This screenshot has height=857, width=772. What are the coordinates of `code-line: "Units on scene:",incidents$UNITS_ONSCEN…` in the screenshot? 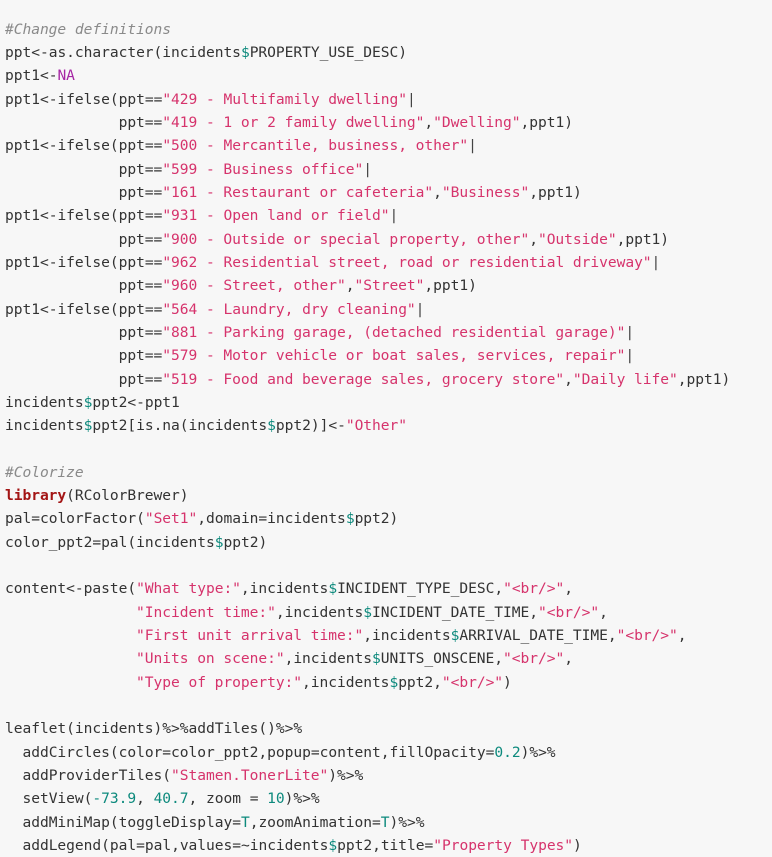 It's located at (354, 659).